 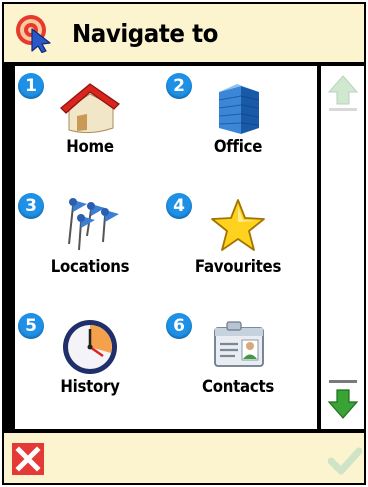 I want to click on star-icon, so click(x=238, y=225).